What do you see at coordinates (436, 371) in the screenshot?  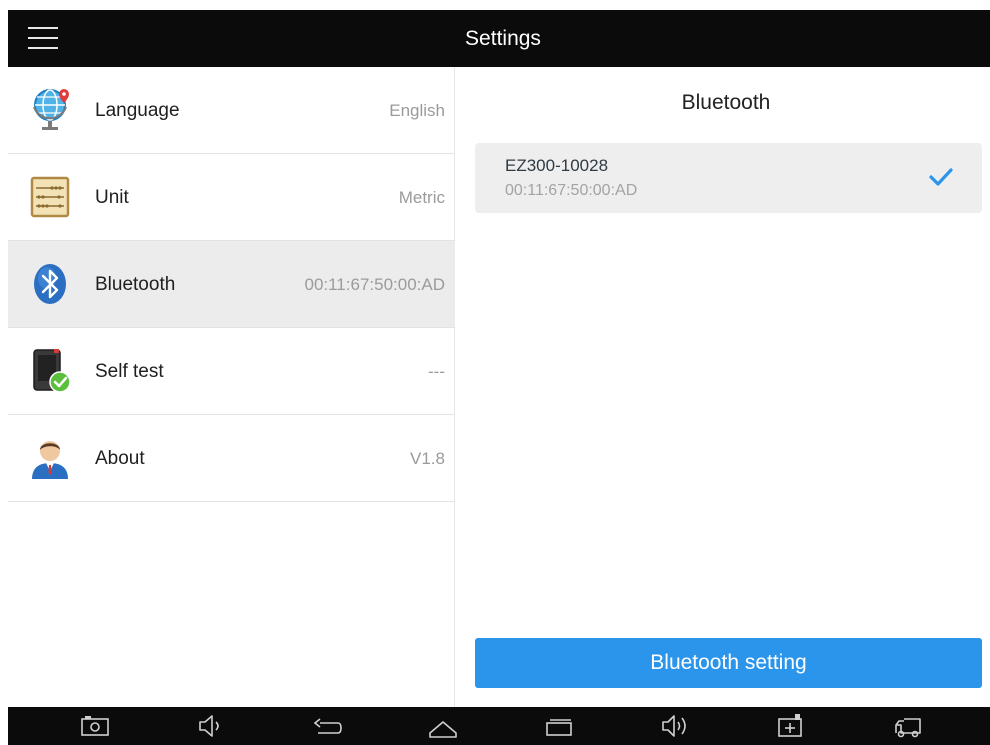 I see `settings-item-value: ---` at bounding box center [436, 371].